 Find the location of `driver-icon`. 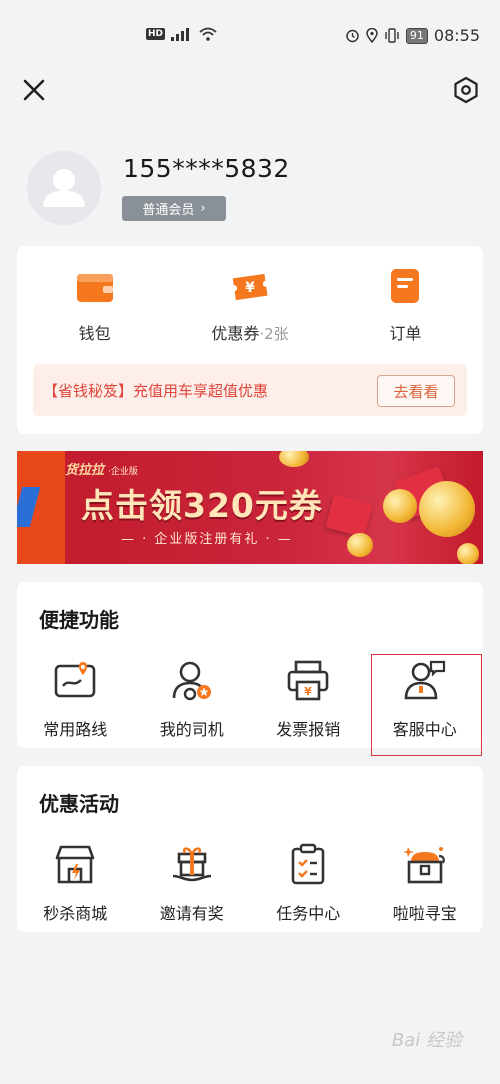

driver-icon is located at coordinates (191, 681).